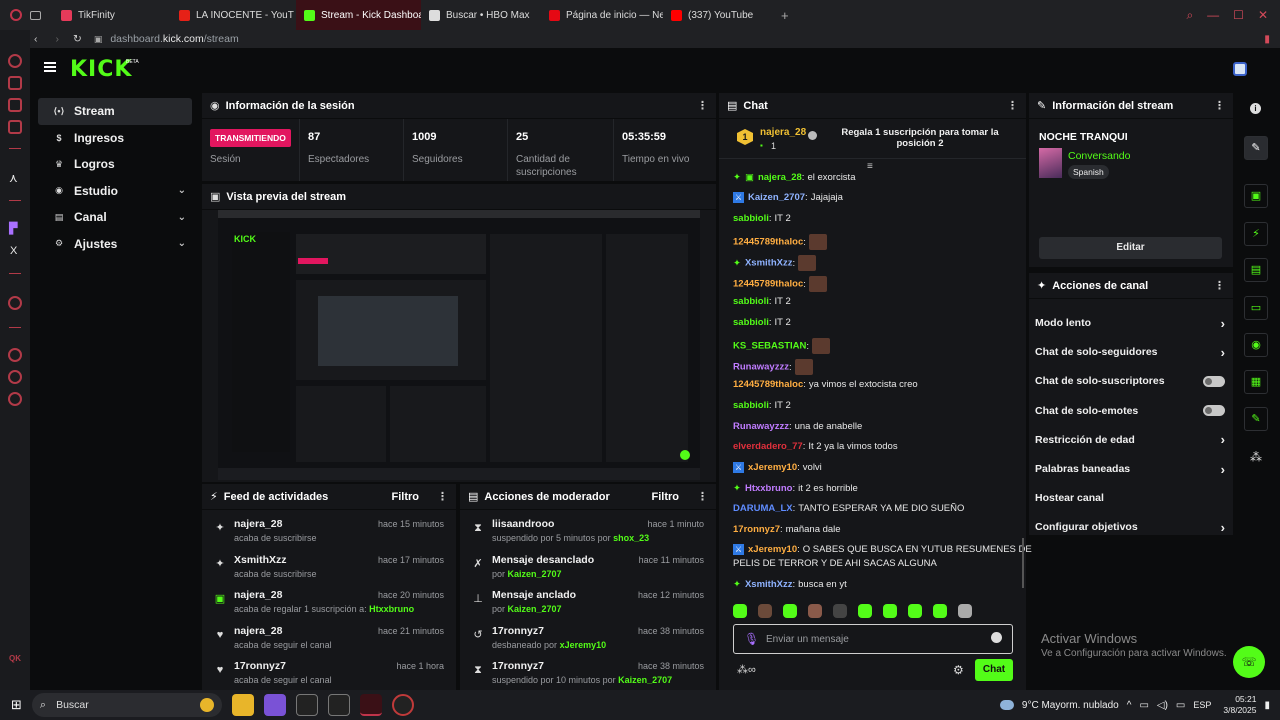 The width and height of the screenshot is (1280, 720). I want to click on chat-message: 12445789thaloc:, so click(780, 242).